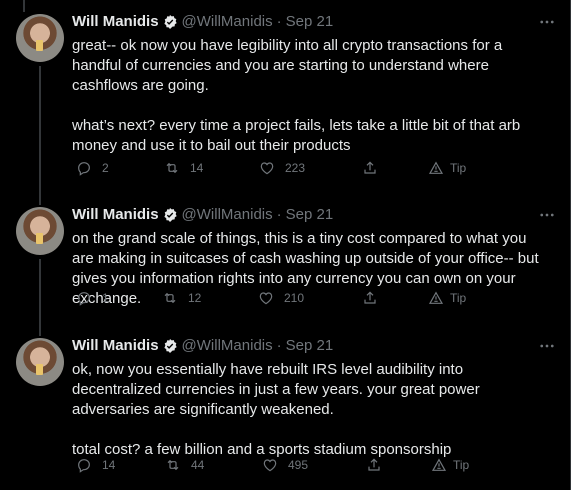  I want to click on retweet-button: 44, so click(184, 465).